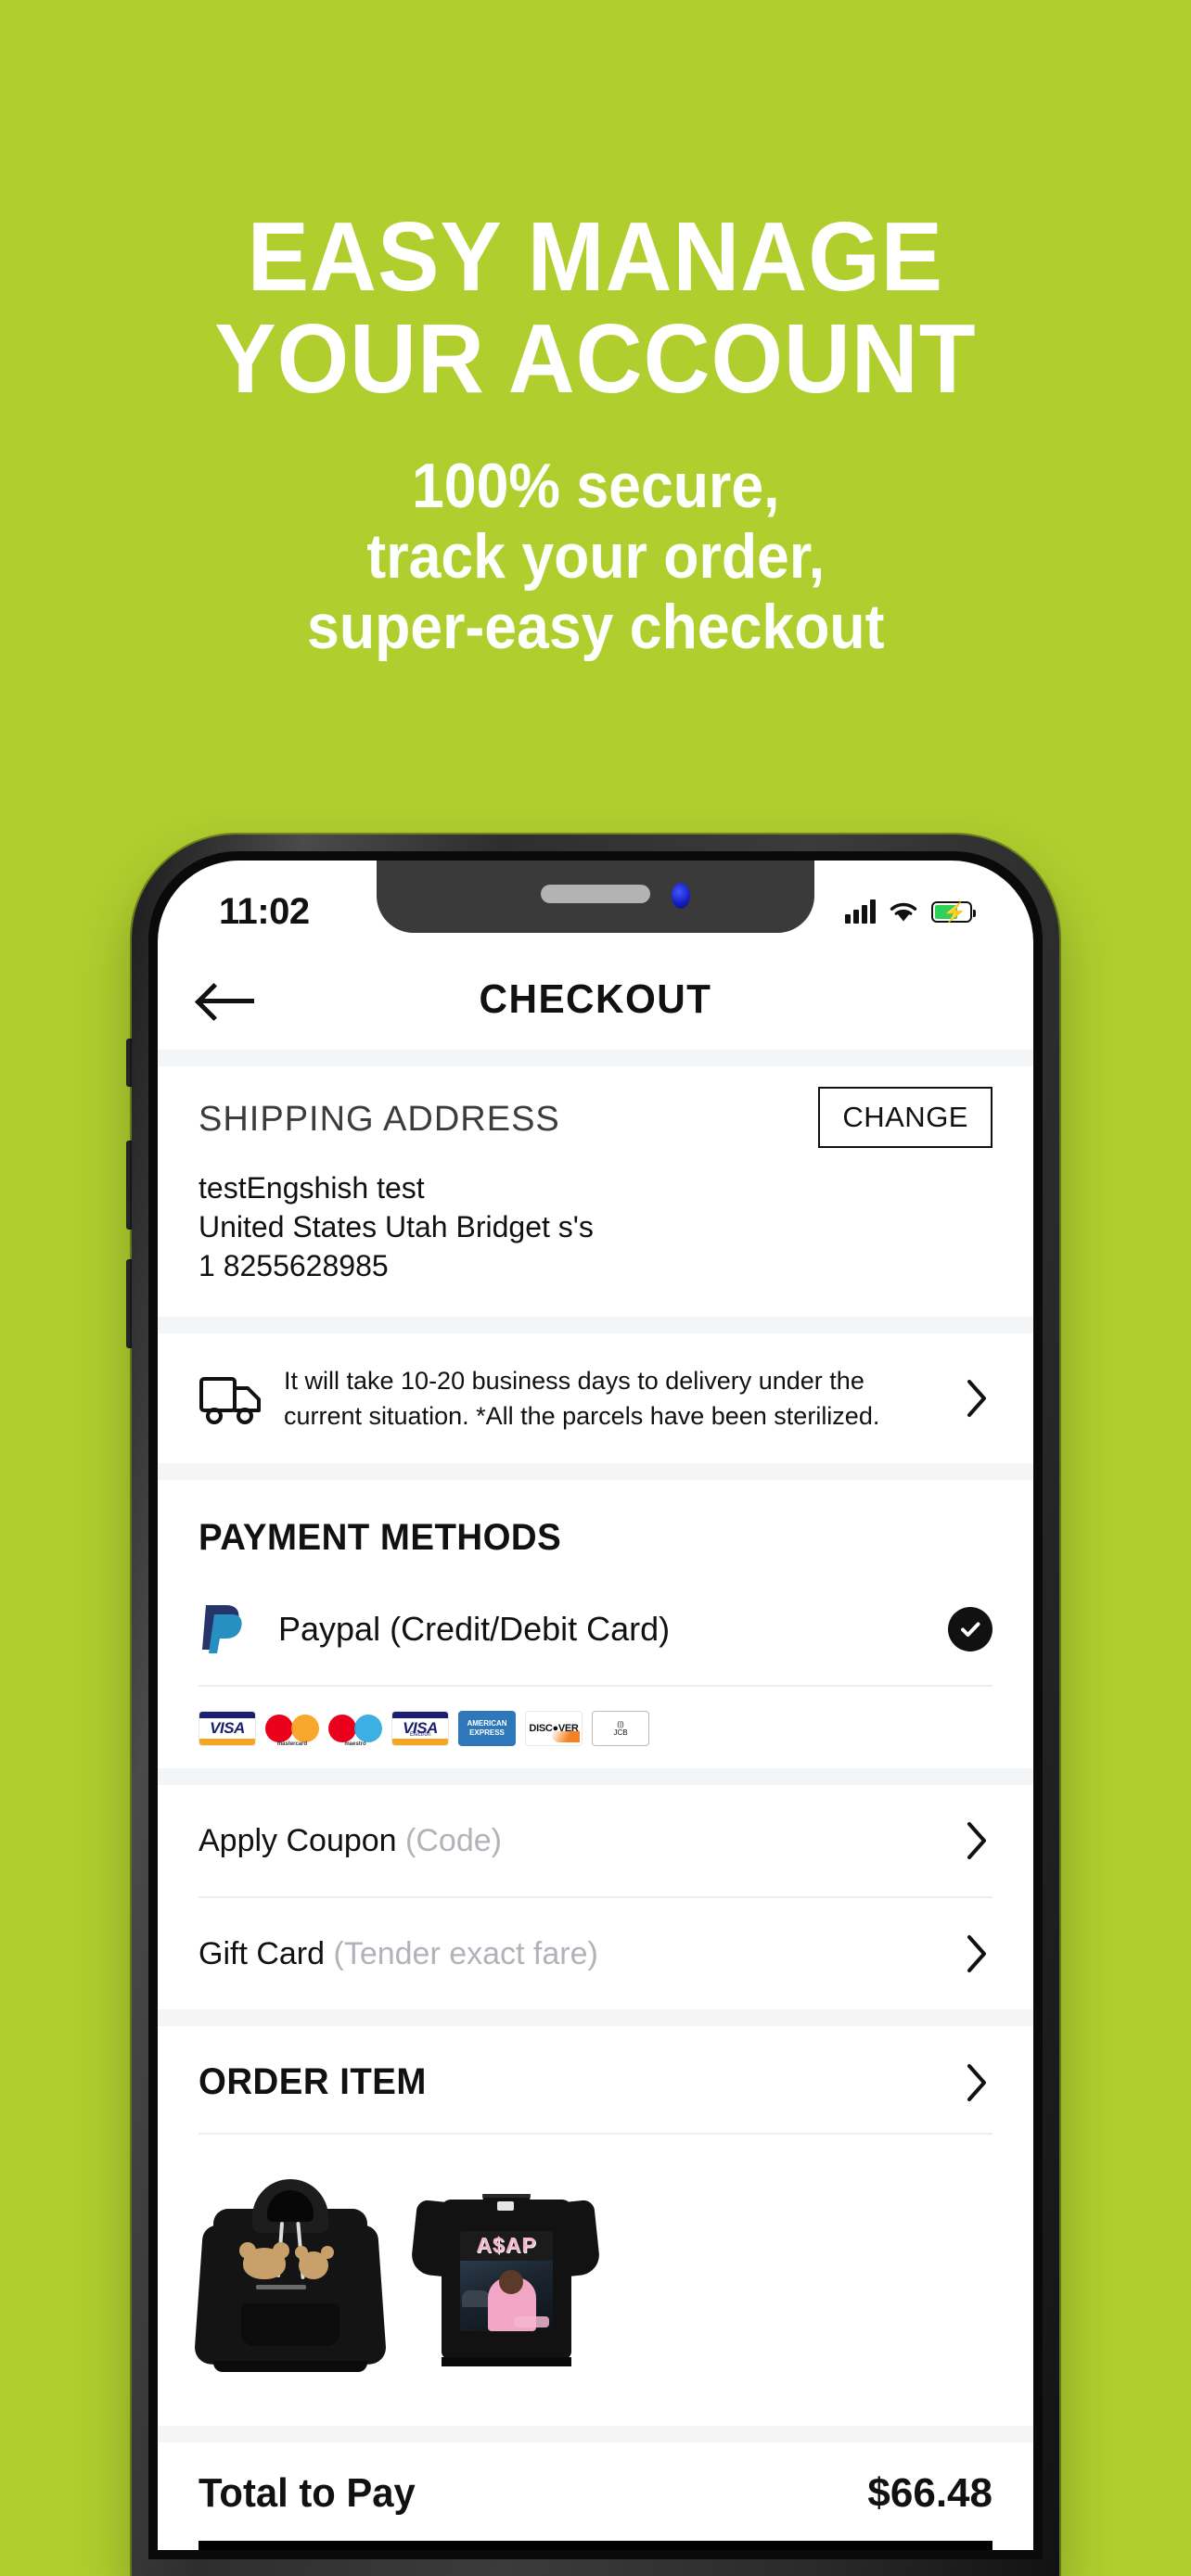 This screenshot has height=2576, width=1191. Describe the element at coordinates (264, 911) in the screenshot. I see `status-time: 11:02` at that location.